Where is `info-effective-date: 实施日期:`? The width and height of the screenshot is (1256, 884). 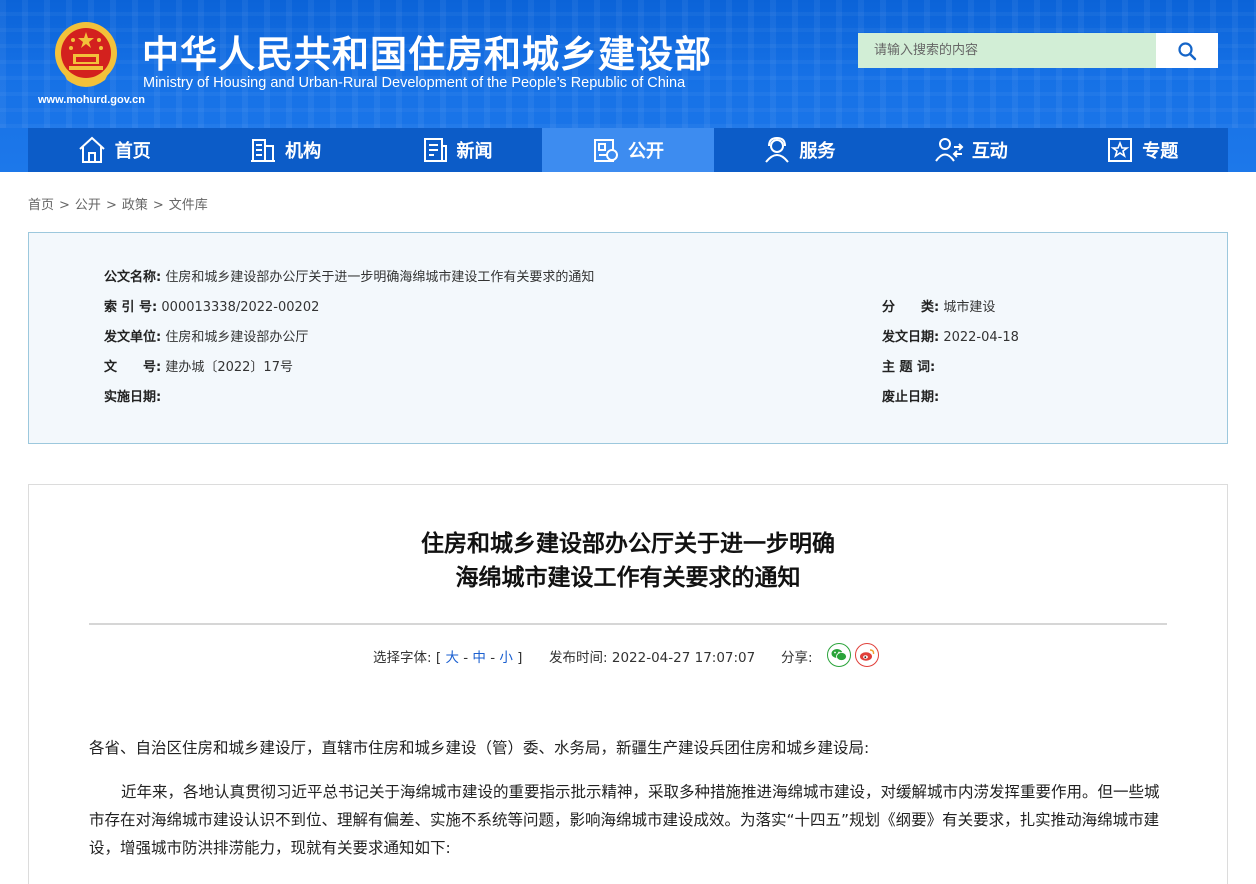
info-effective-date: 实施日期: is located at coordinates (132, 395).